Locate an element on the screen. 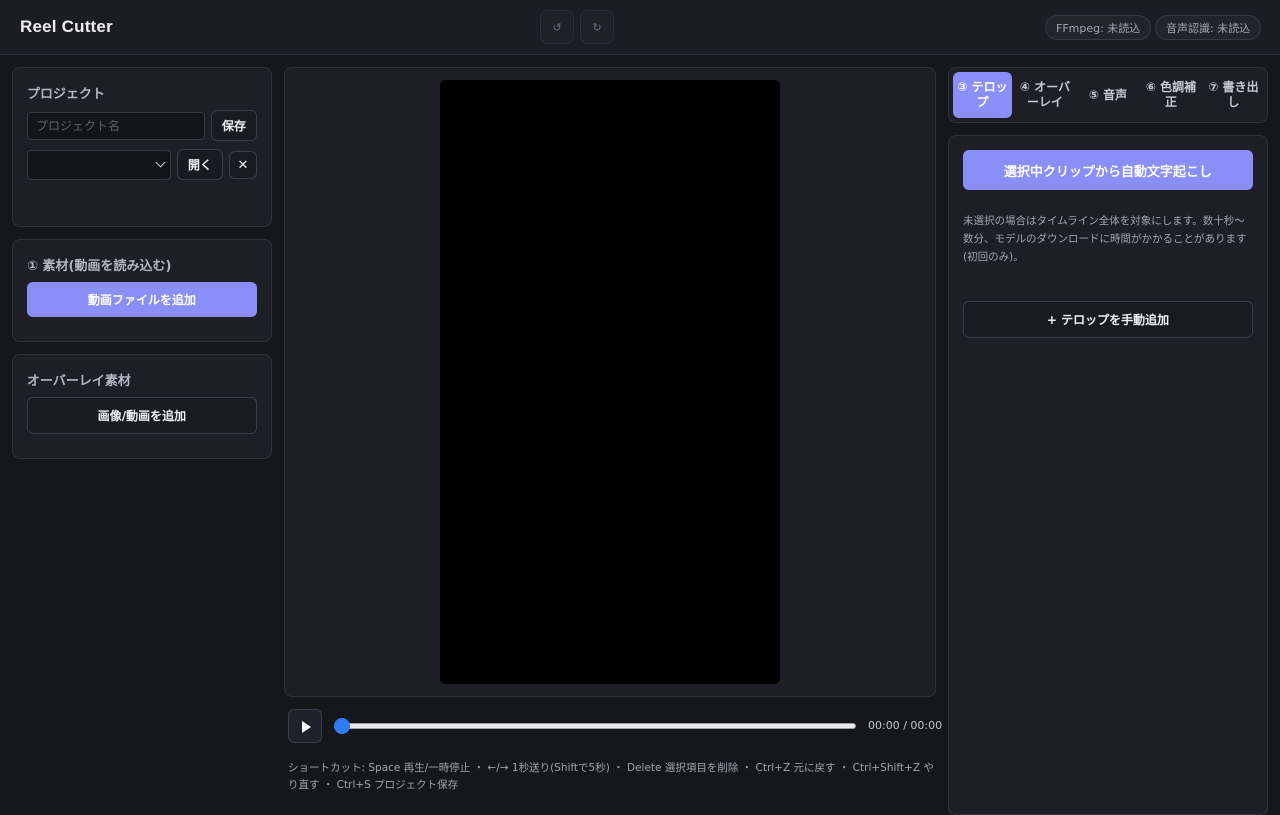  redo-button: ↻ is located at coordinates (597, 27).